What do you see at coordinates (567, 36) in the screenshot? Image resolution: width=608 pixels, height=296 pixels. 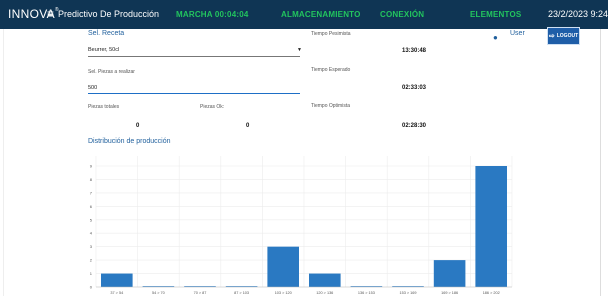 I see `logout-label: LOGOUT` at bounding box center [567, 36].